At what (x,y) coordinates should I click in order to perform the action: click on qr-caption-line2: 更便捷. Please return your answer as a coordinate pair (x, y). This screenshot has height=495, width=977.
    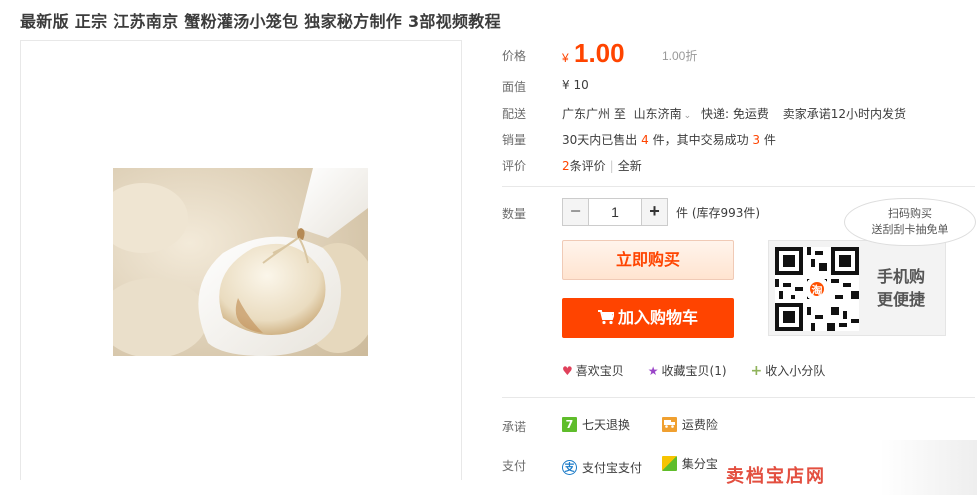
    Looking at the image, I should click on (901, 299).